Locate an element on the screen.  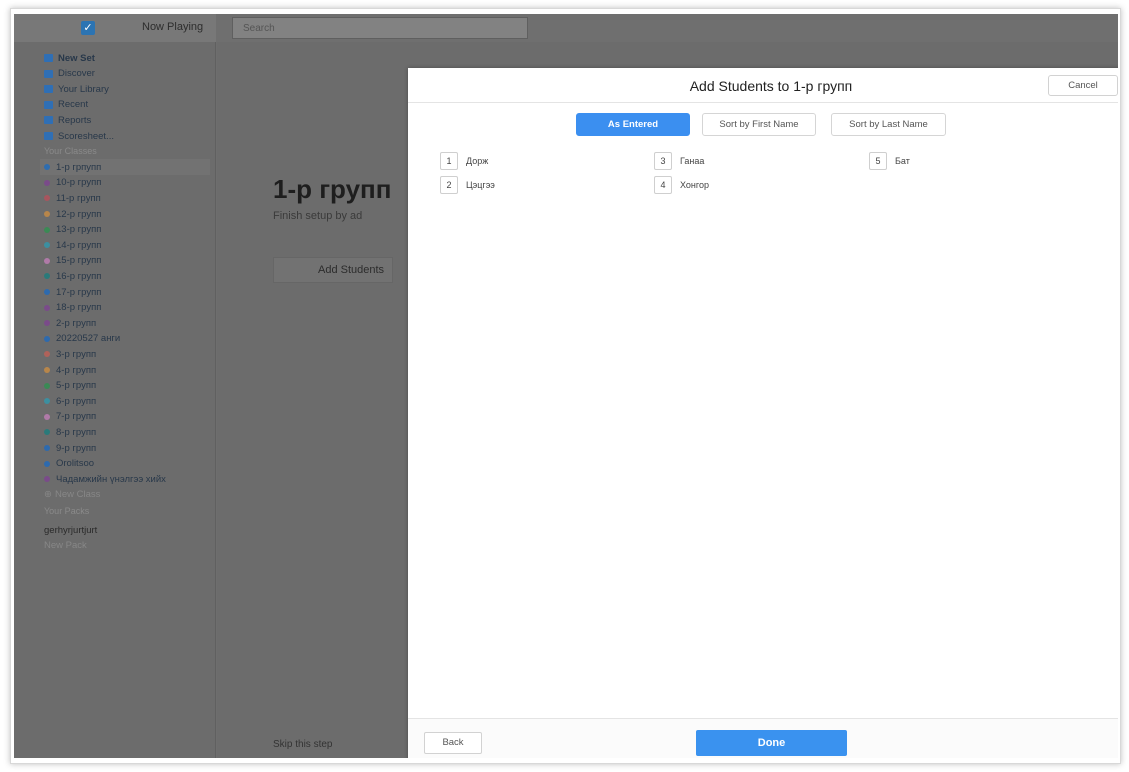
sidebar-class-item: 16-р грyпп is located at coordinates (72, 276).